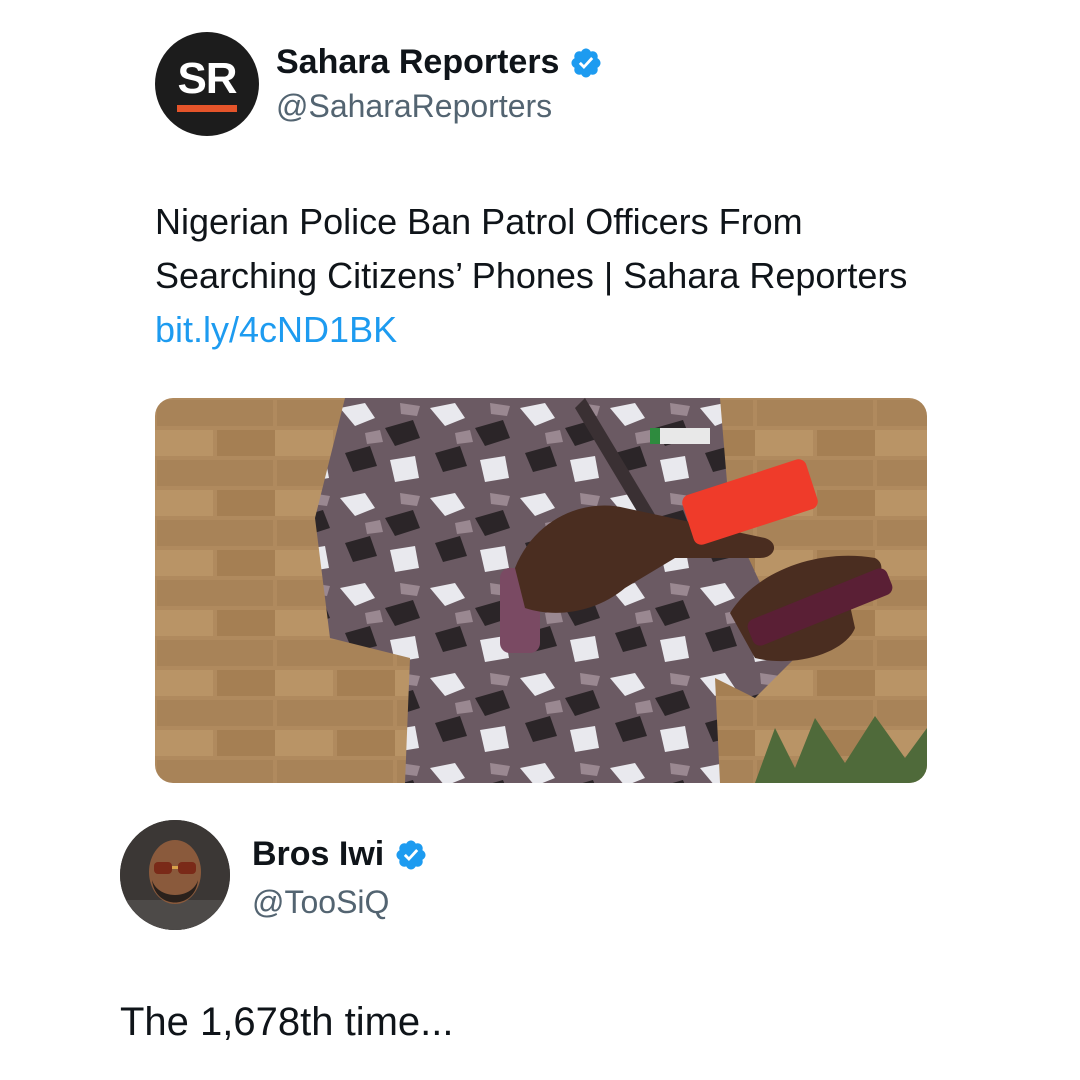 The width and height of the screenshot is (1080, 1080). Describe the element at coordinates (414, 106) in the screenshot. I see `author-handle: @SaharaReporters` at that location.